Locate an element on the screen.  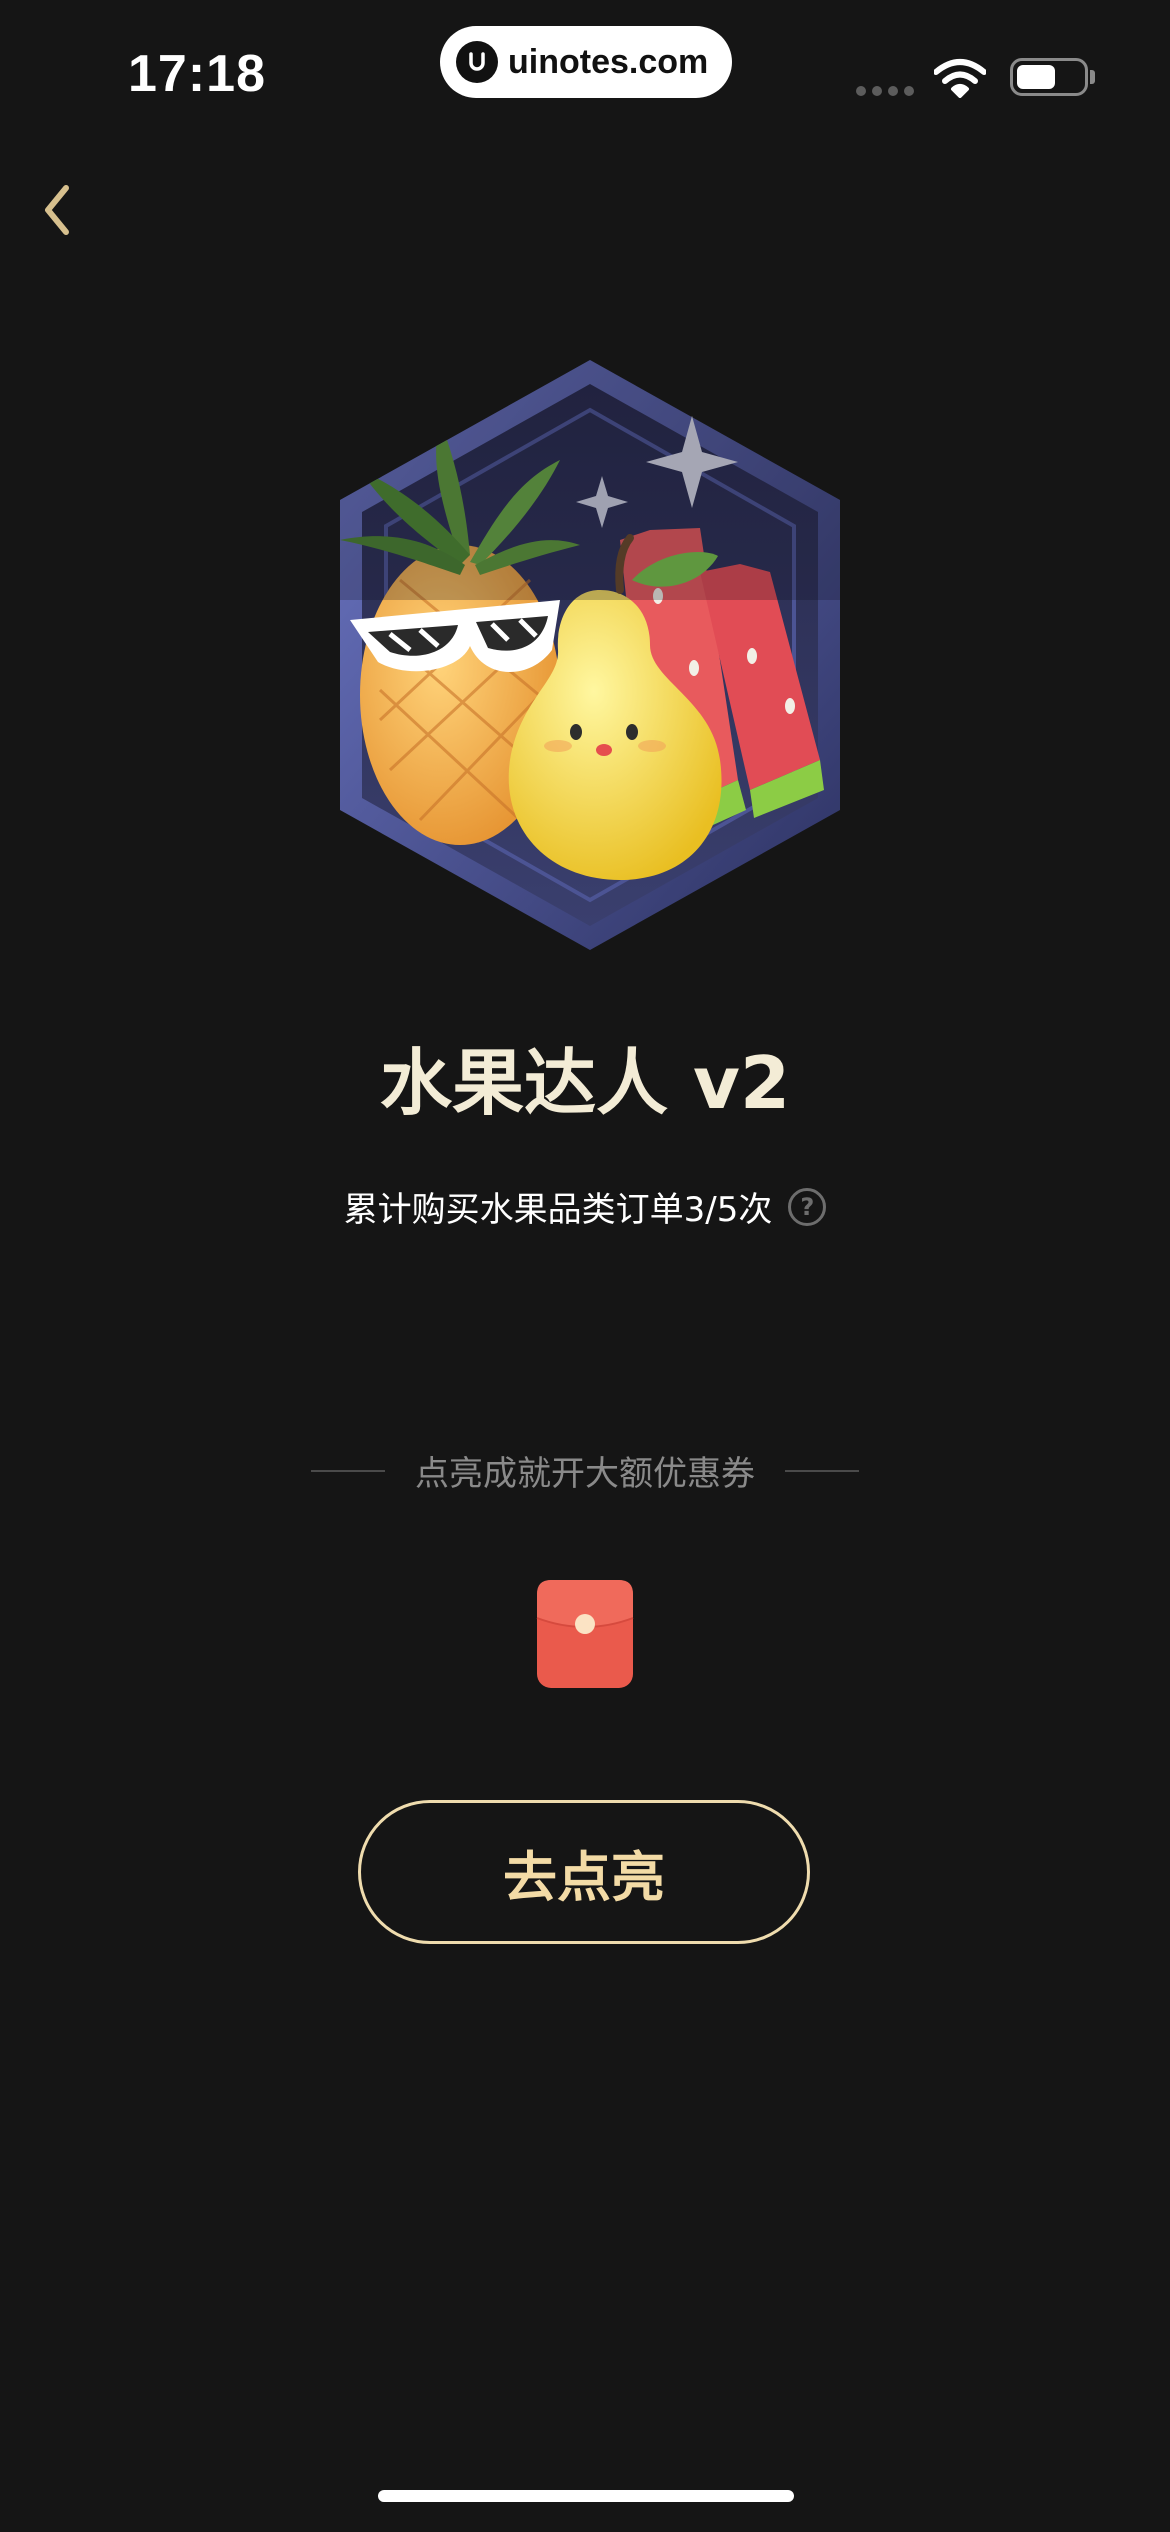
watermark-logo-icon is located at coordinates (477, 62).